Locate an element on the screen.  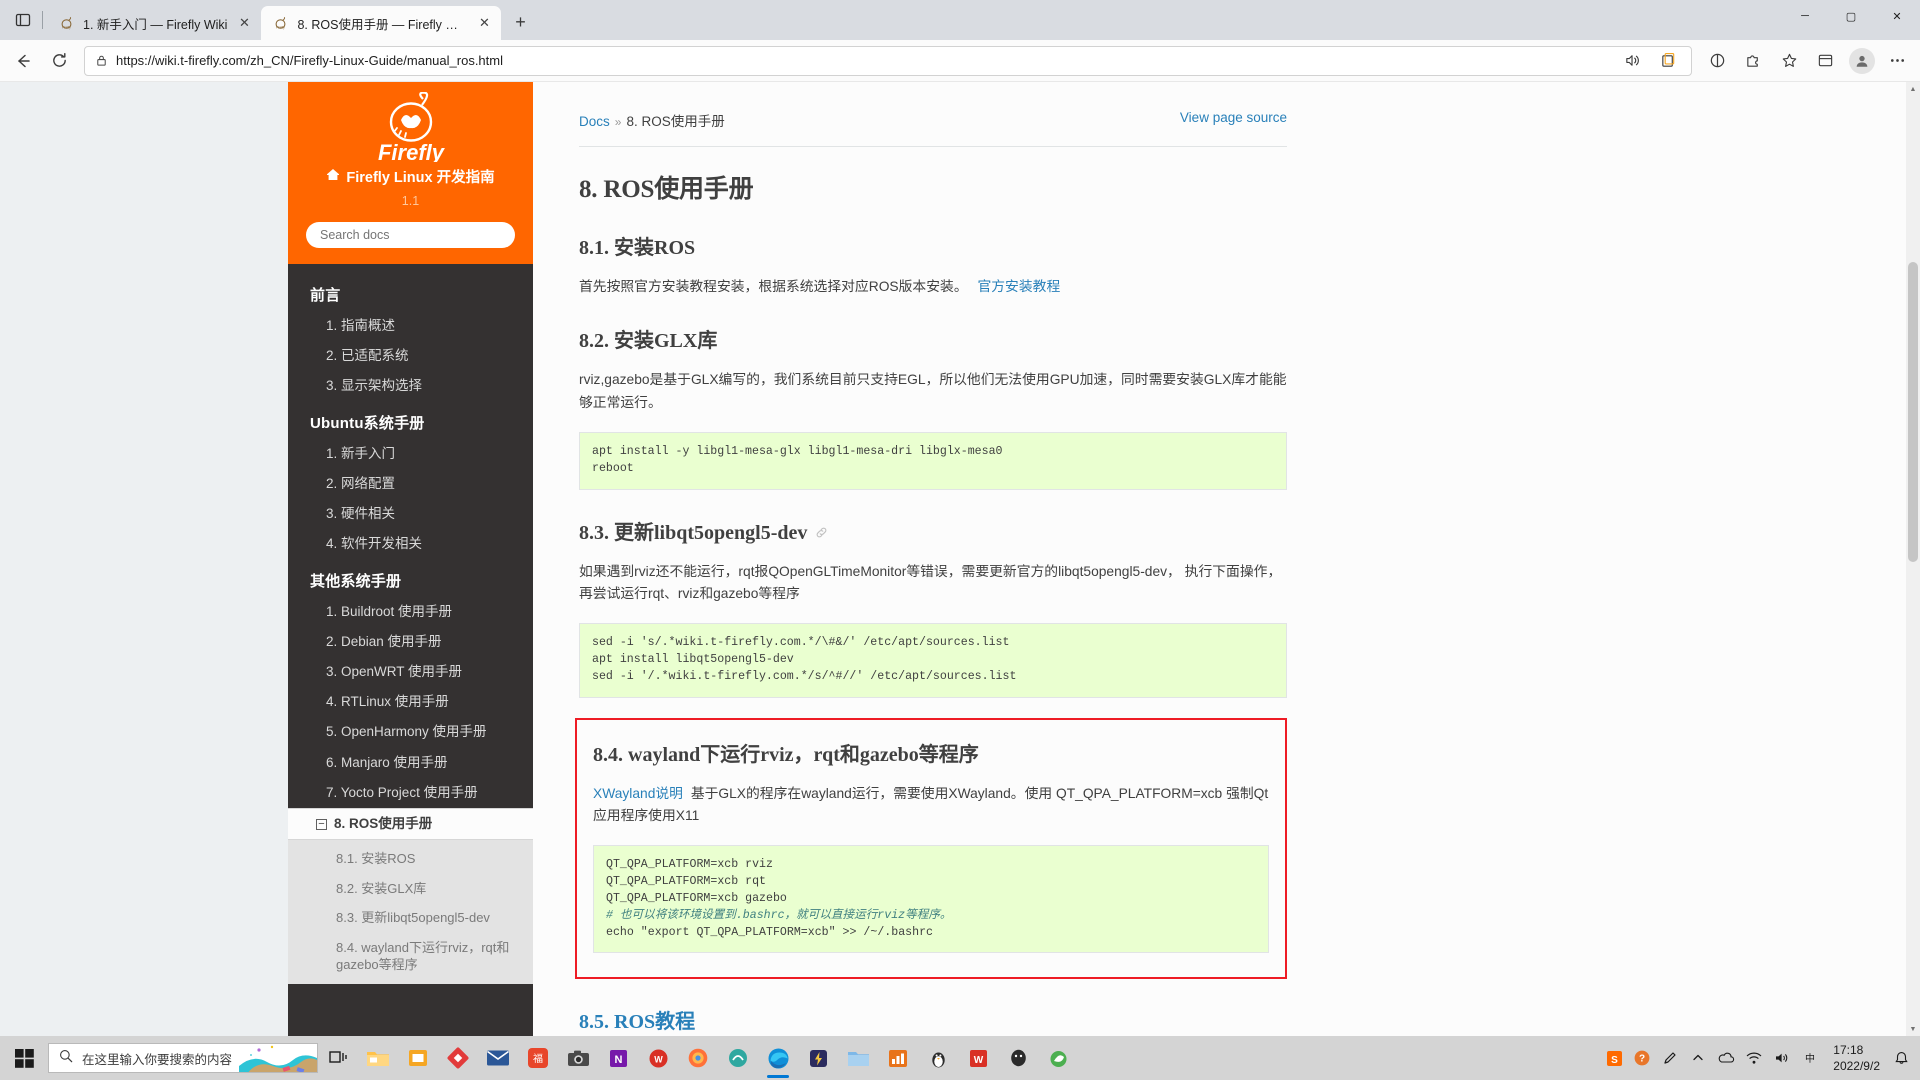
onedrive-icon is located at coordinates (1726, 1058).